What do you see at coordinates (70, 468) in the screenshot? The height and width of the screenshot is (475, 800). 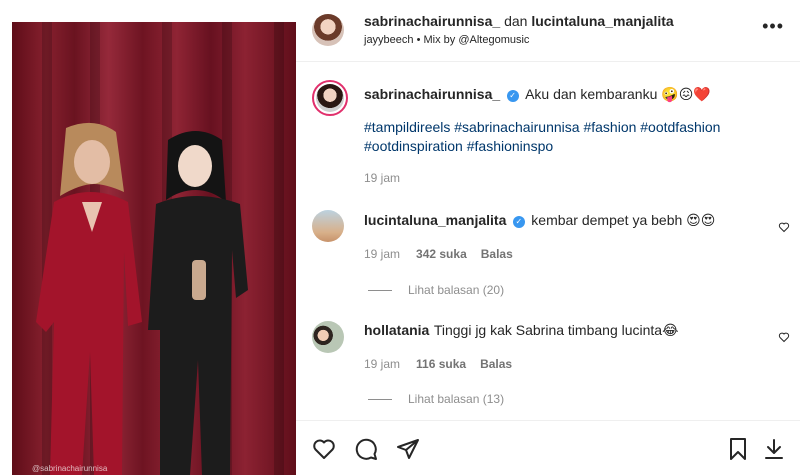 I see `video-watermark: @sabrinachairunnisa` at bounding box center [70, 468].